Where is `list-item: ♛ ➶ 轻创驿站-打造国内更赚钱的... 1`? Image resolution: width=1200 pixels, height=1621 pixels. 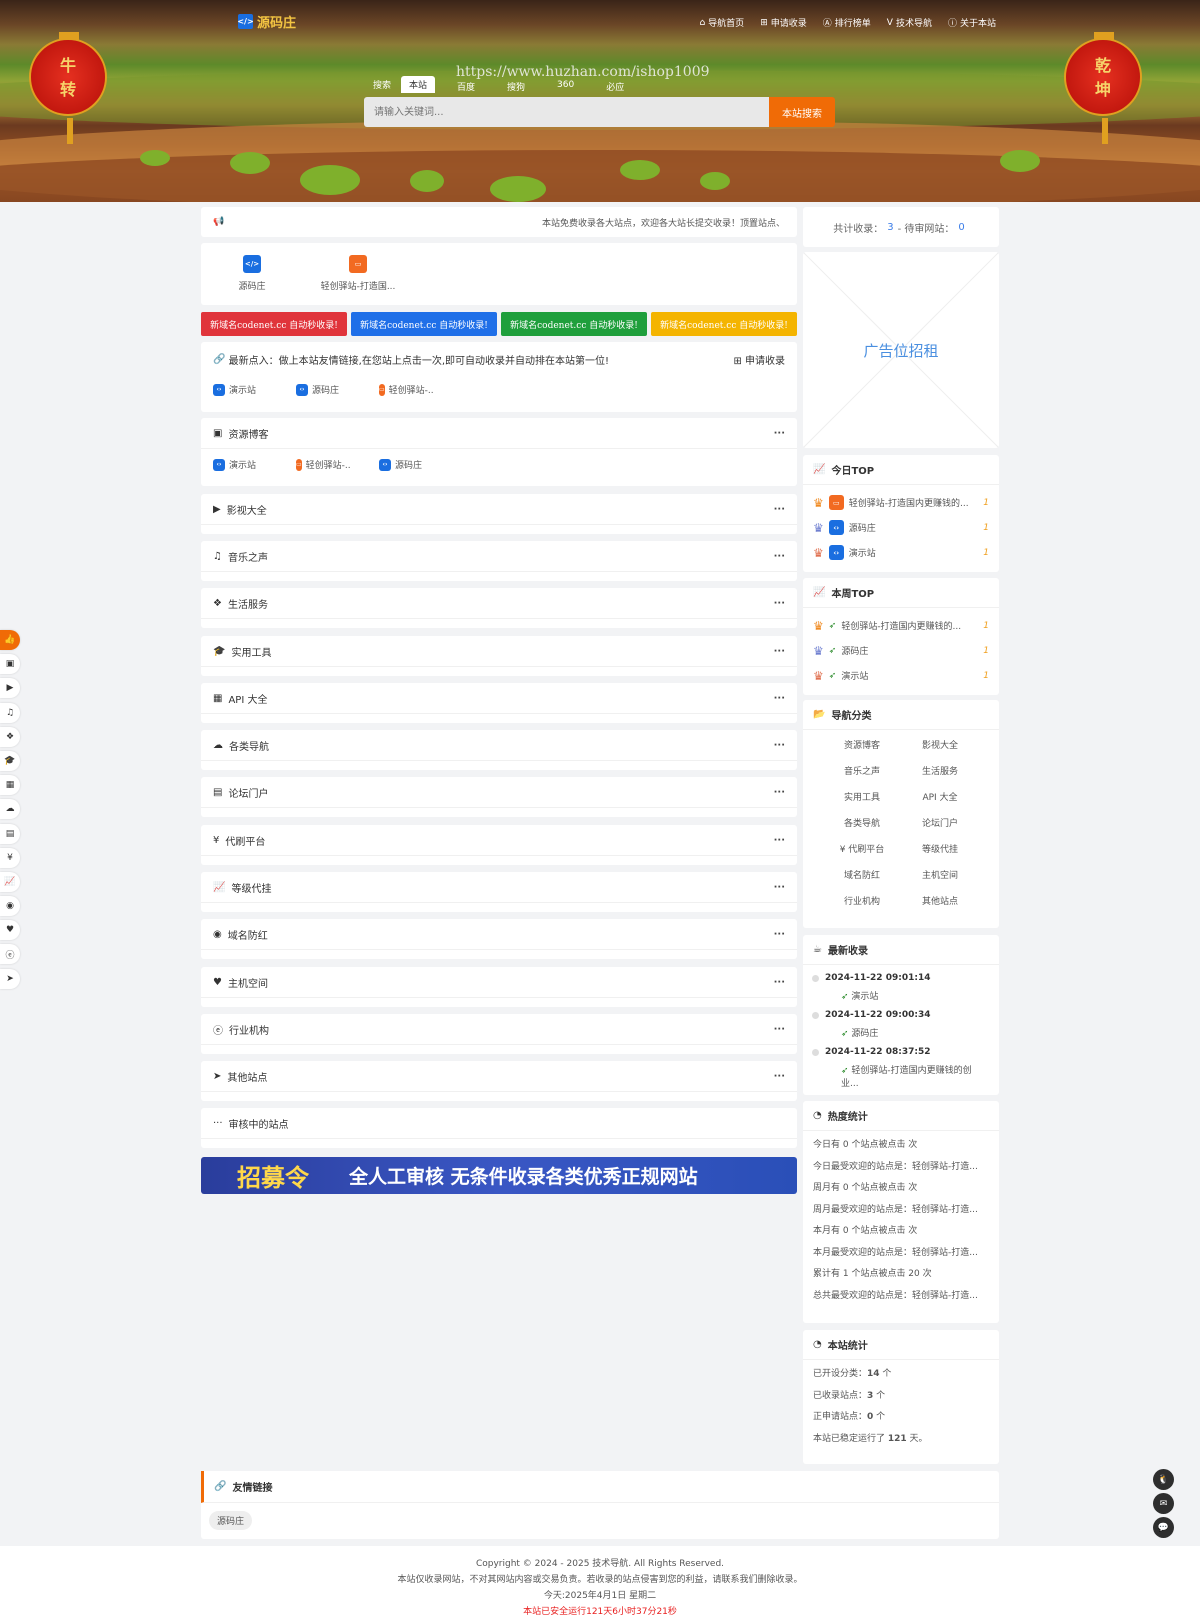
list-item: ♛ ➶ 轻创驿站-打造国内更赚钱的... 1 is located at coordinates (901, 625).